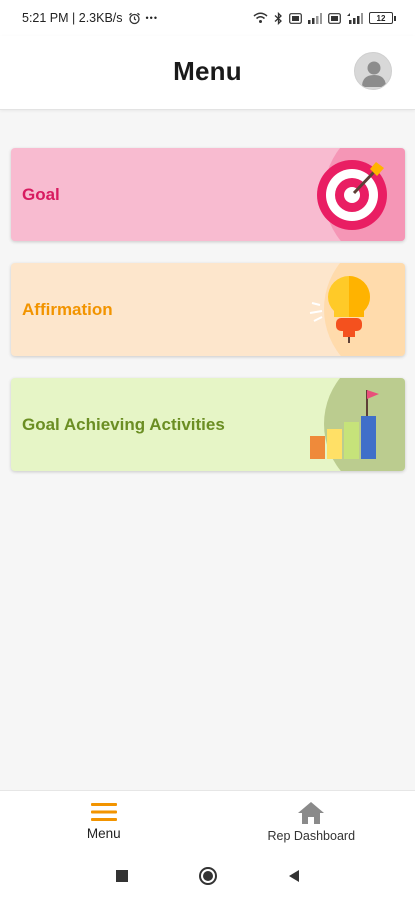 This screenshot has height=900, width=415. What do you see at coordinates (342, 424) in the screenshot?
I see `growth-chart-flag-icon` at bounding box center [342, 424].